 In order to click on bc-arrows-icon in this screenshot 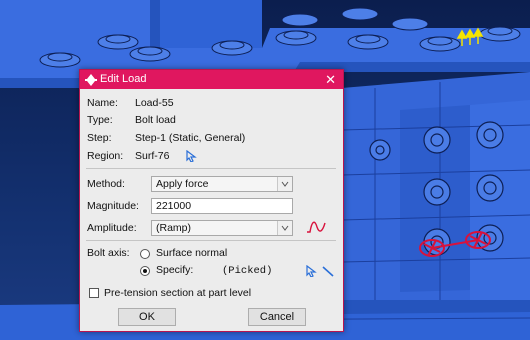, I will do `click(470, 36)`.